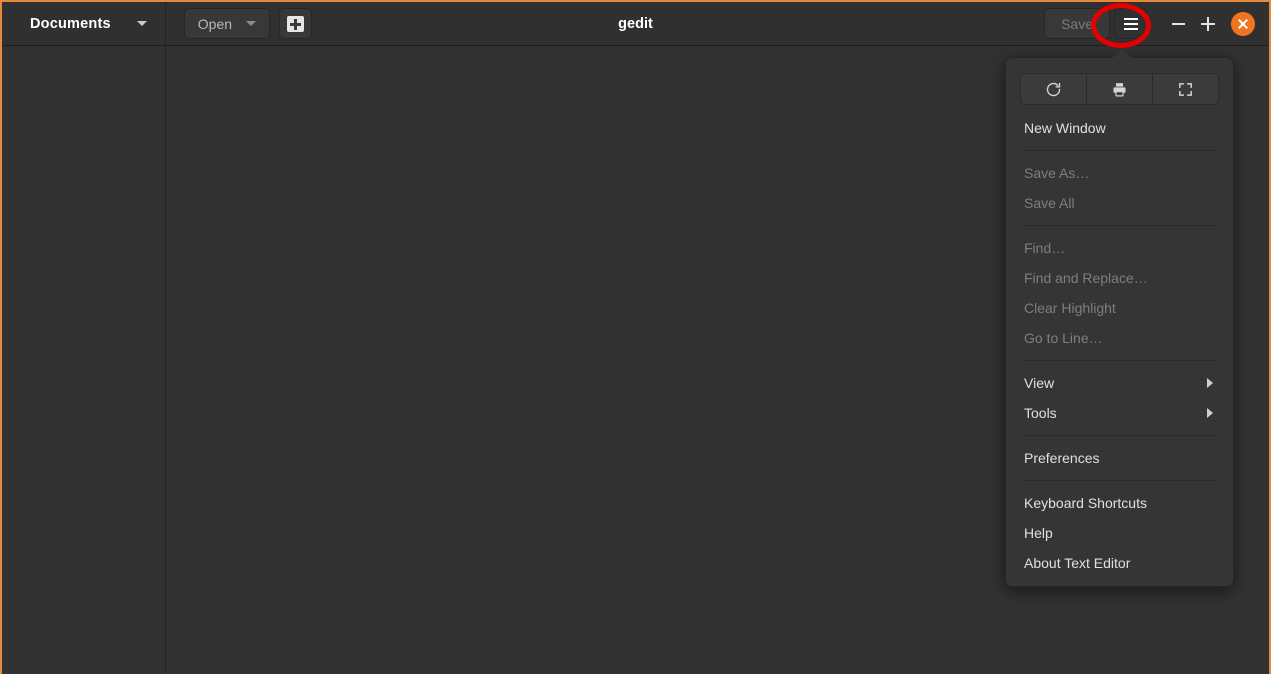  I want to click on menu-item-label: Preferences, so click(1062, 458).